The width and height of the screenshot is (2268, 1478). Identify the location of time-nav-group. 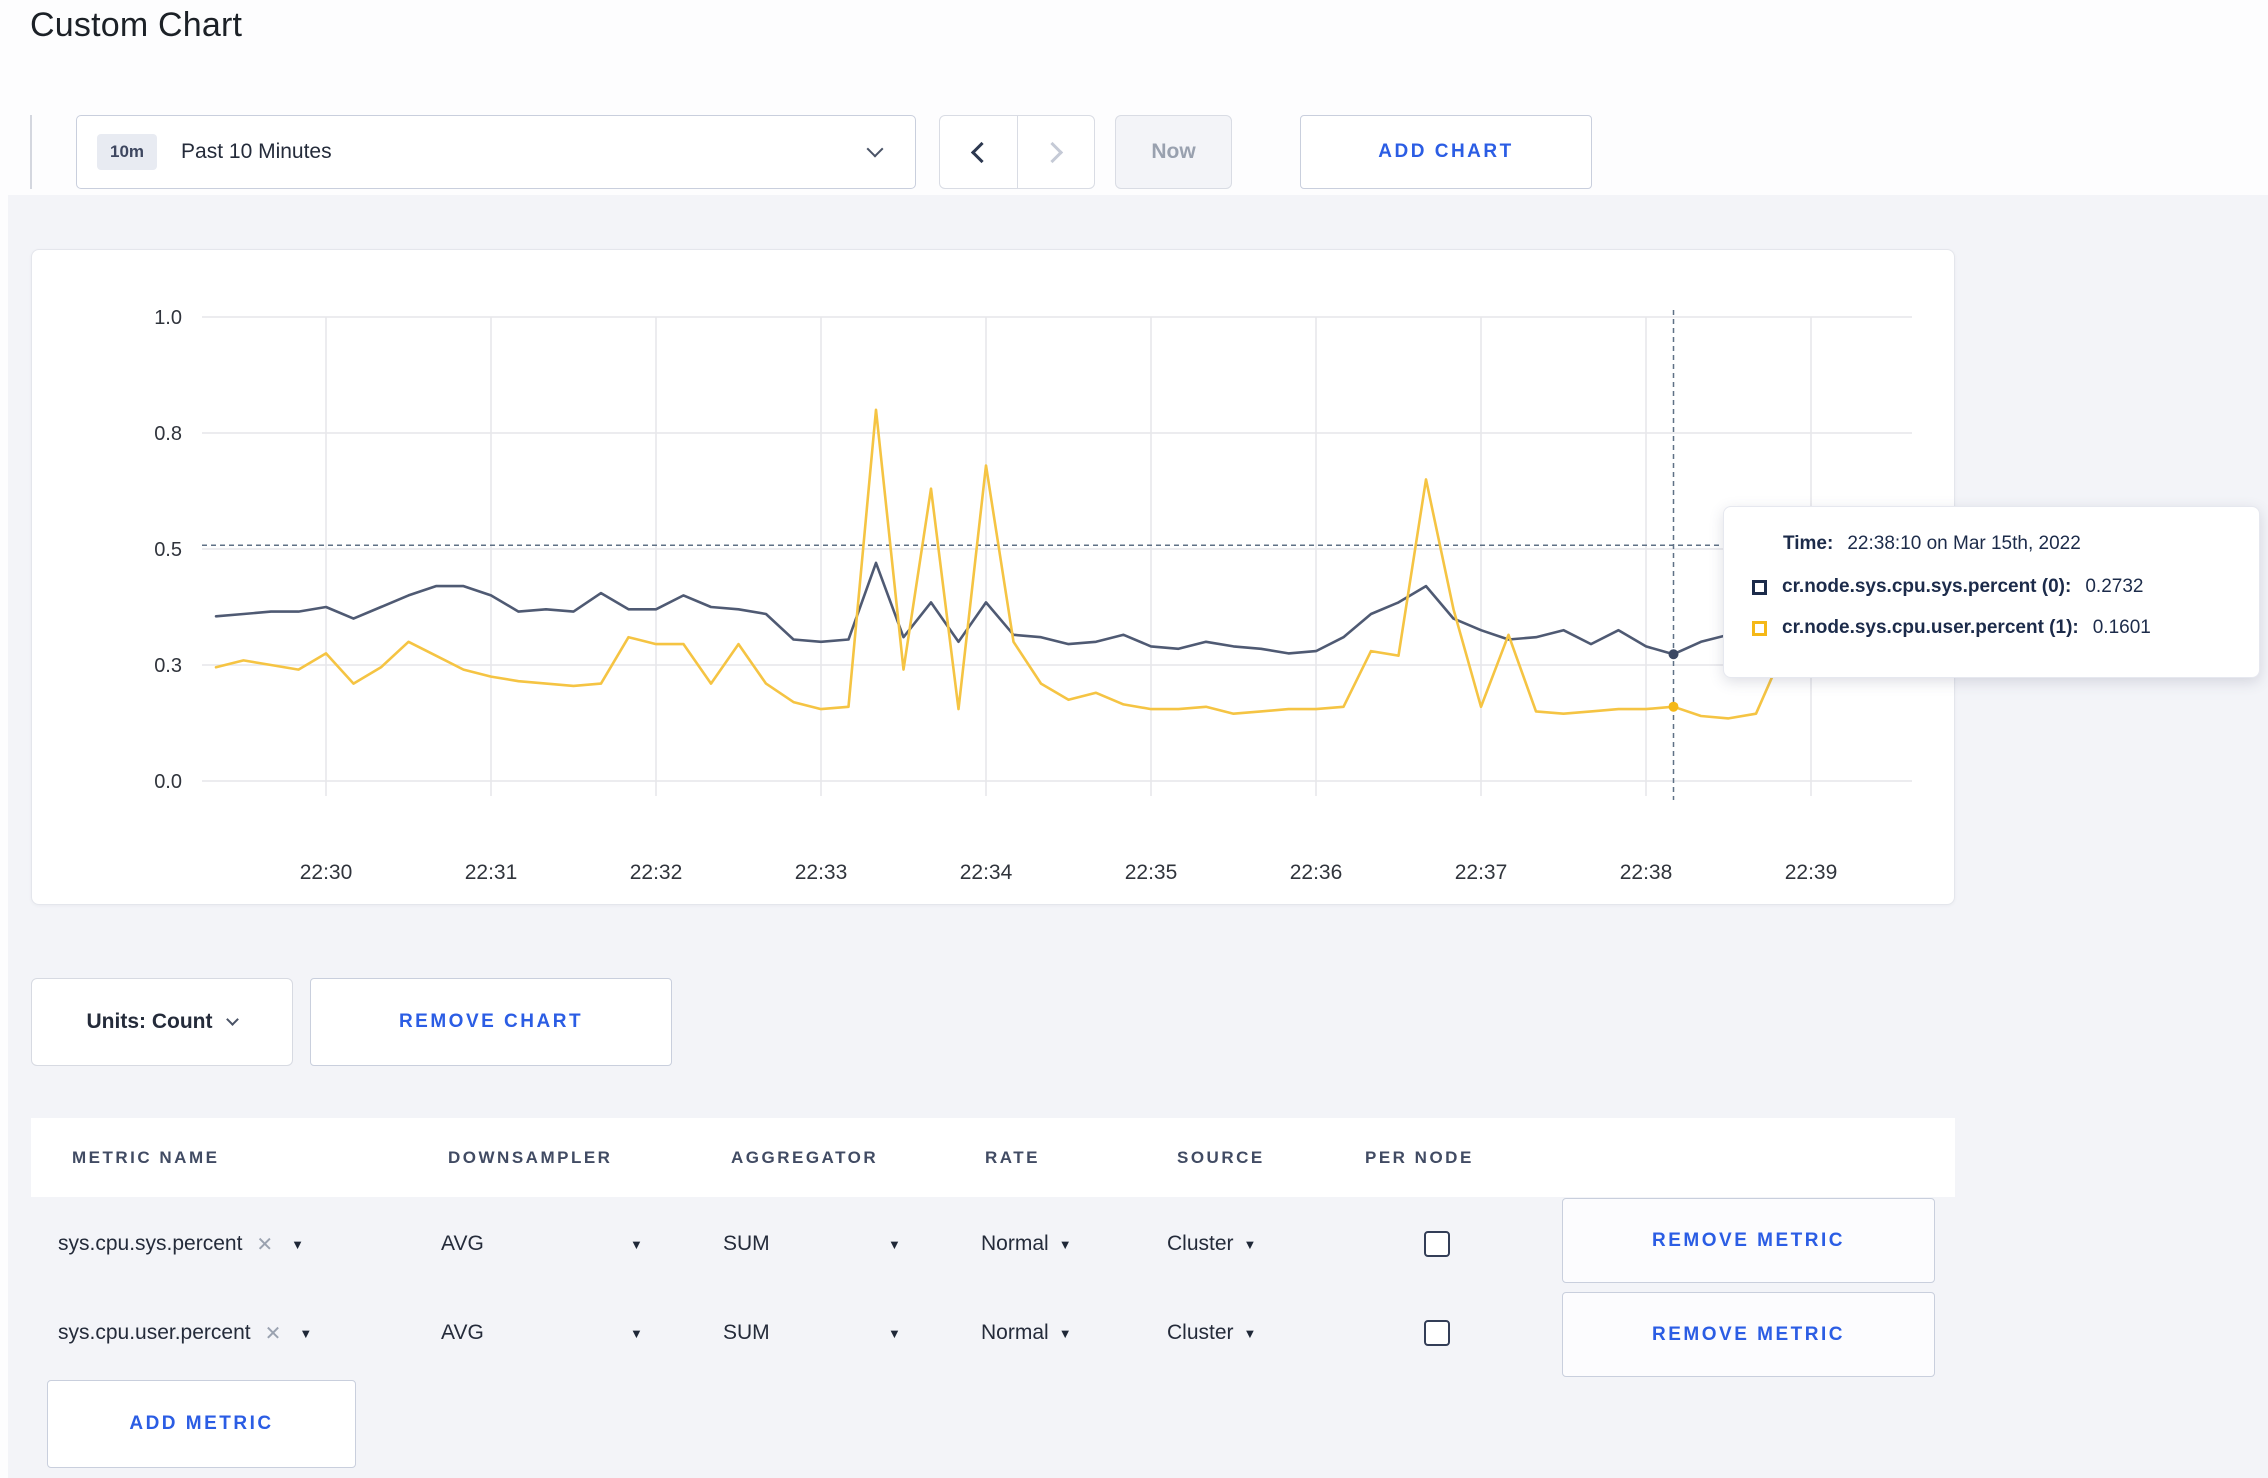
(1017, 152).